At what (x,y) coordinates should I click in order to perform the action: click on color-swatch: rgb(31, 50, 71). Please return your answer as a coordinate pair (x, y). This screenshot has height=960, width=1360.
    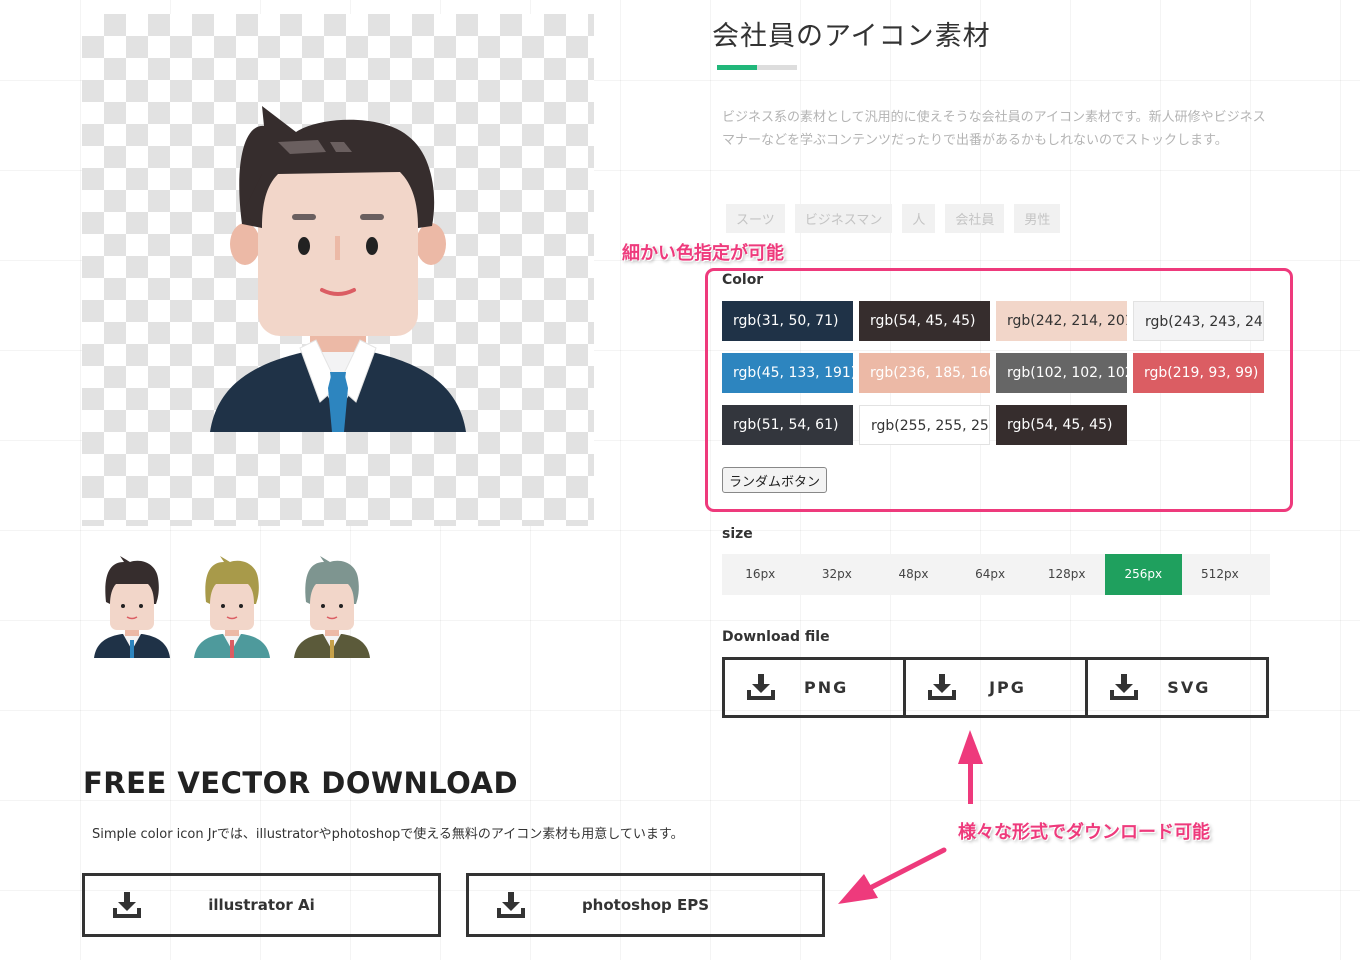
    Looking at the image, I should click on (787, 321).